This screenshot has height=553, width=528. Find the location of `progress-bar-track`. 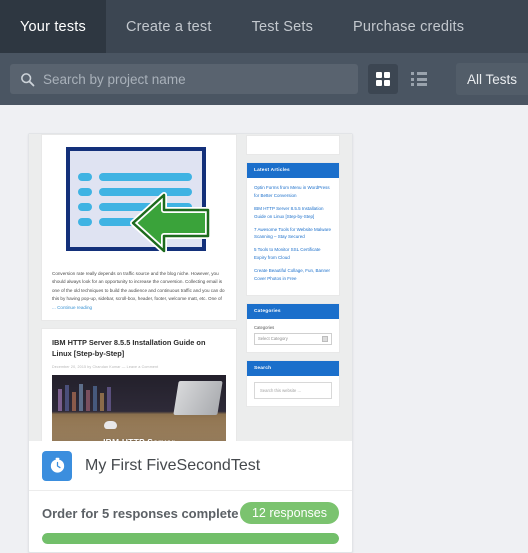

progress-bar-track is located at coordinates (190, 538).